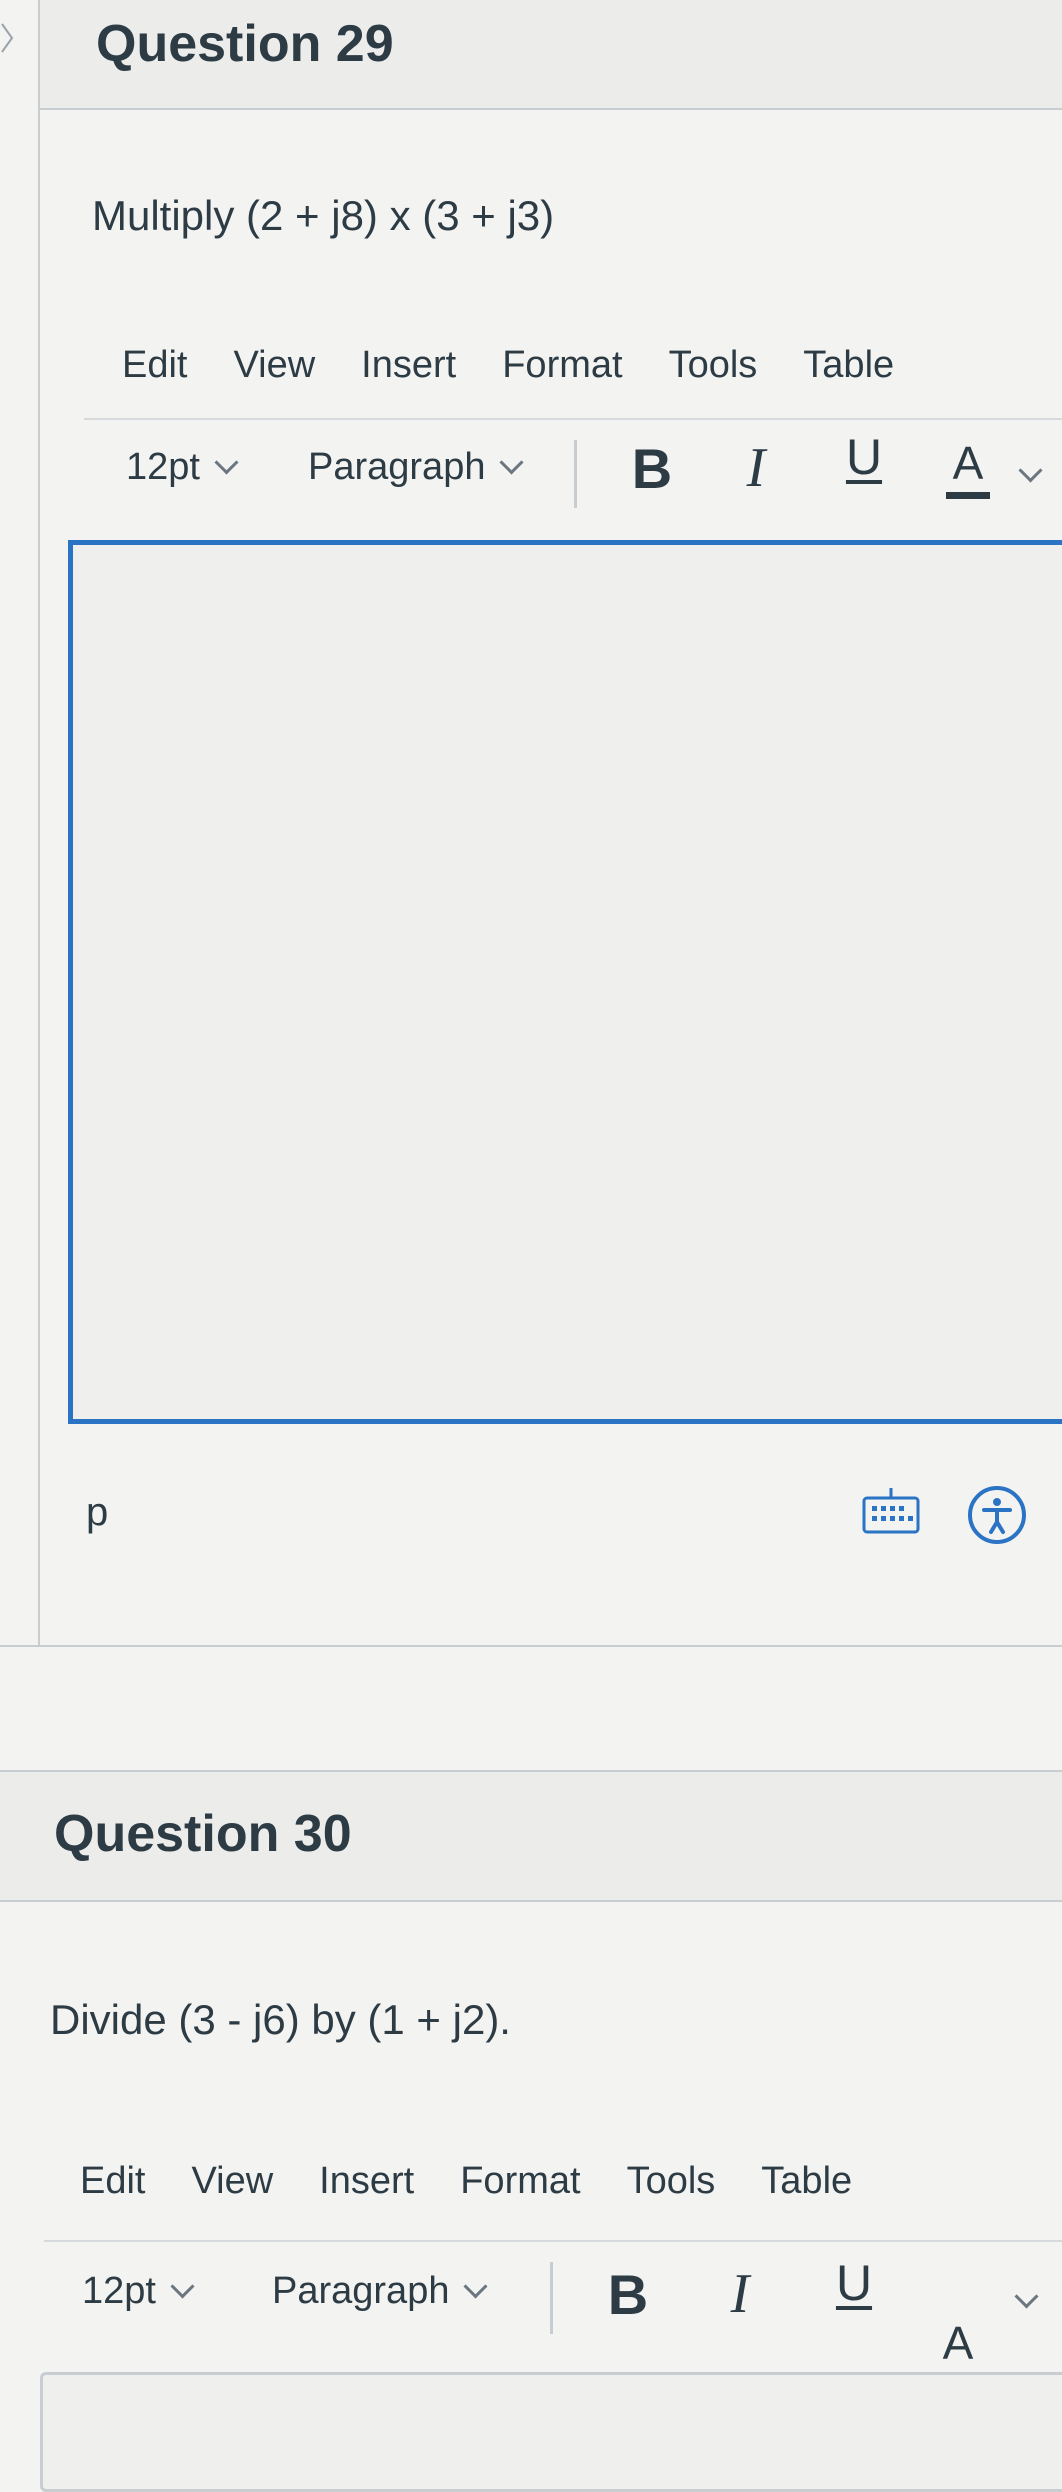 The width and height of the screenshot is (1062, 2492). What do you see at coordinates (968, 495) in the screenshot?
I see `text-color-swatch` at bounding box center [968, 495].